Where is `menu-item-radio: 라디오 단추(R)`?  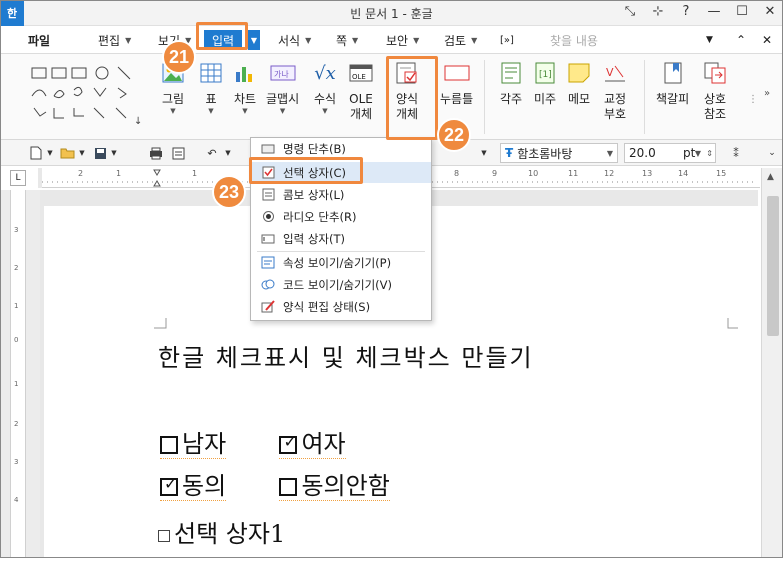 menu-item-radio: 라디오 단추(R) is located at coordinates (341, 216).